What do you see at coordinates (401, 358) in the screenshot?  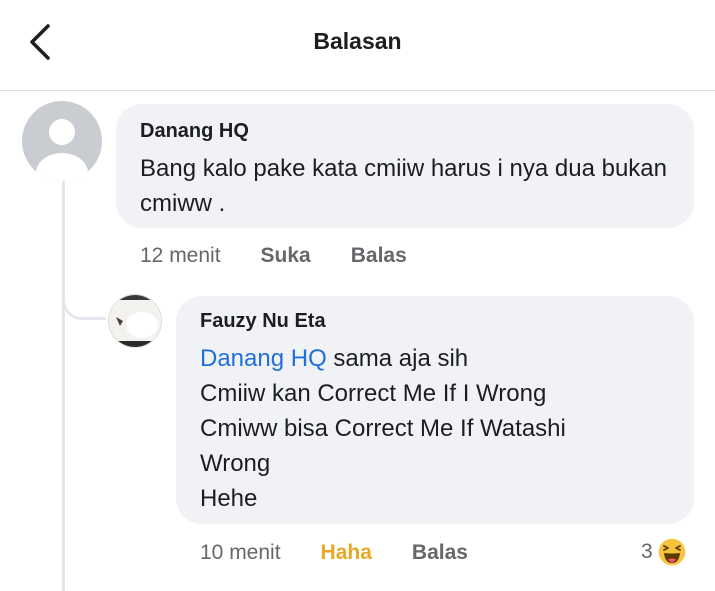 I see `reply-line: sama aja sih` at bounding box center [401, 358].